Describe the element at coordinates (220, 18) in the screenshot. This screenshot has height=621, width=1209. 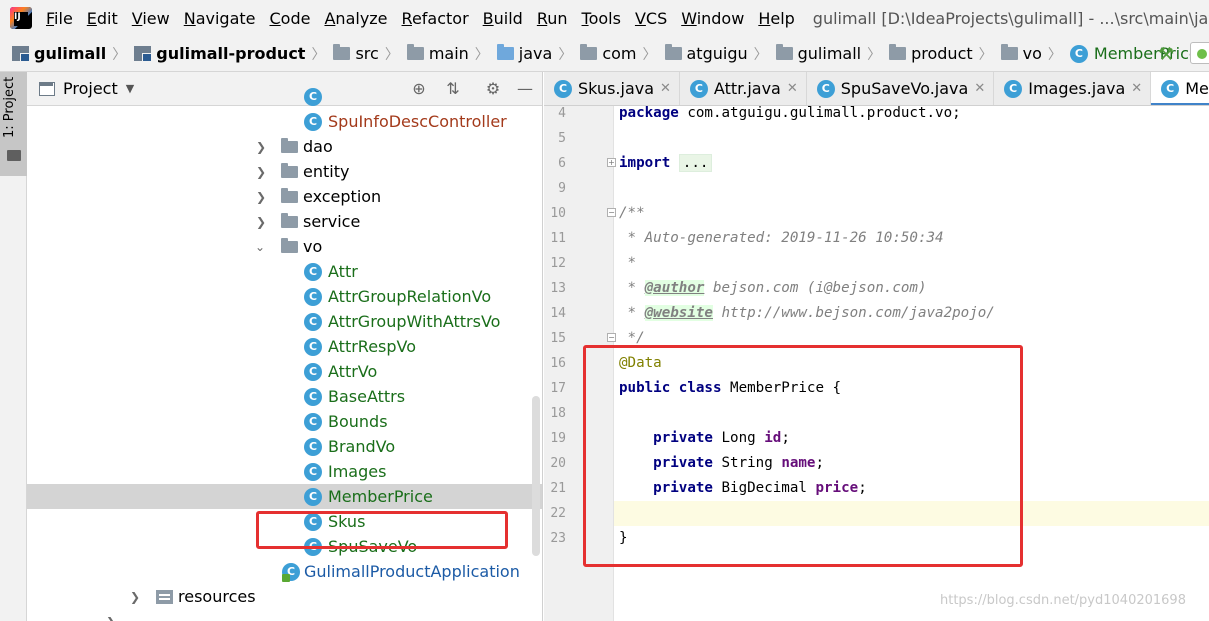
I see `menu-navigate: Navigate` at that location.